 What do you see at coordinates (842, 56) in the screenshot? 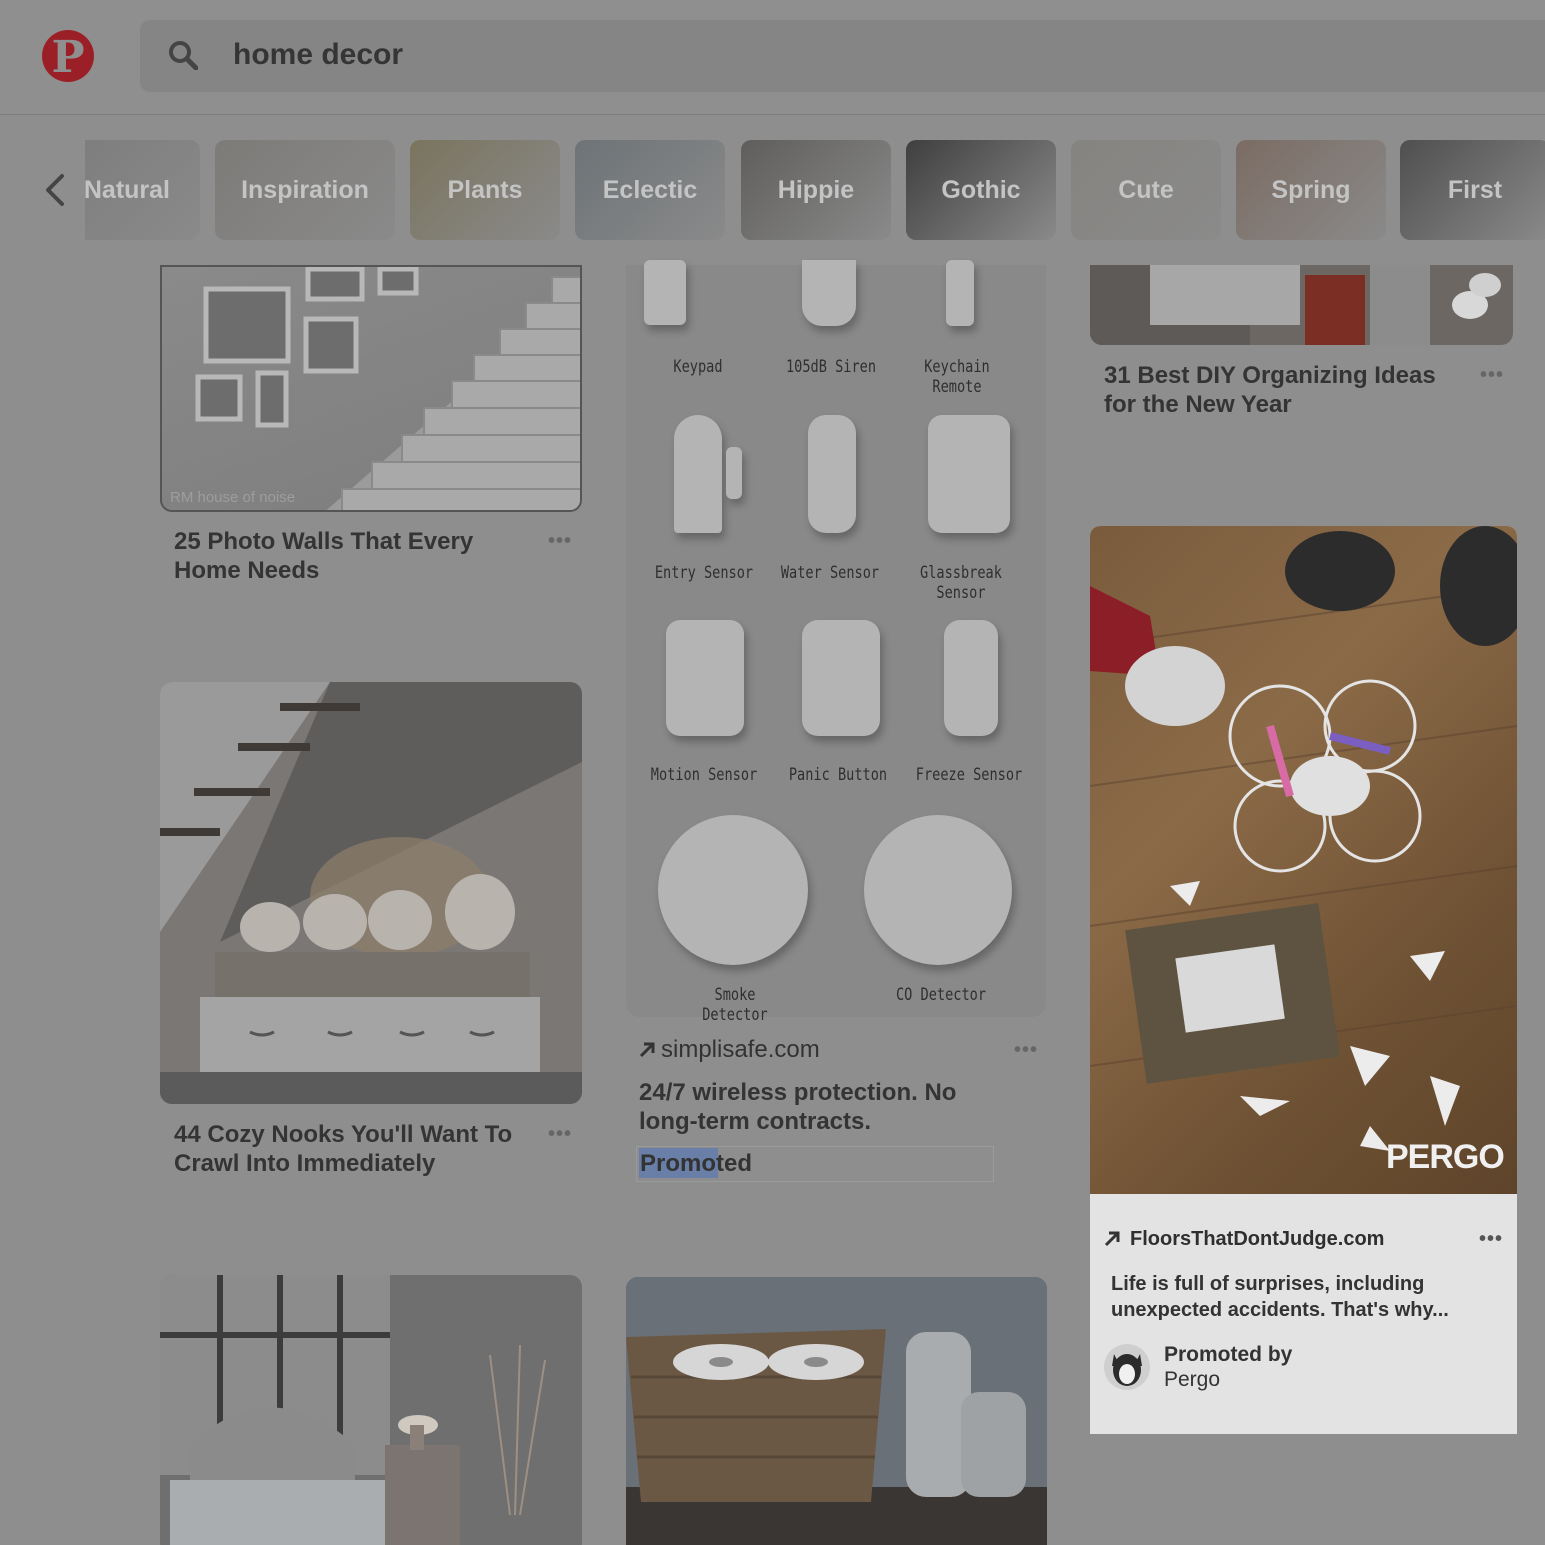
I see `search-bar: home decor` at bounding box center [842, 56].